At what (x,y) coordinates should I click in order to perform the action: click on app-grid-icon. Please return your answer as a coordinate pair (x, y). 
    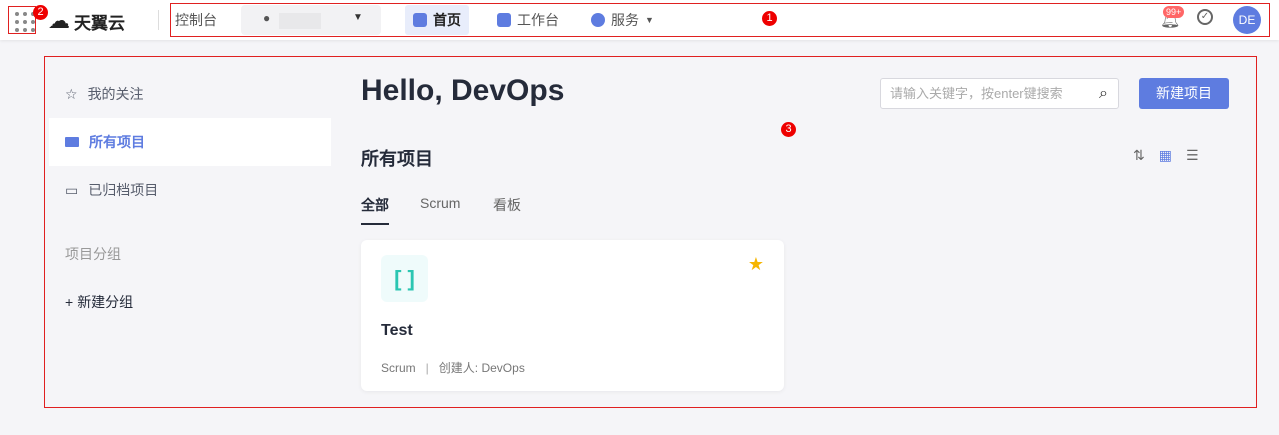
    Looking at the image, I should click on (22, 20).